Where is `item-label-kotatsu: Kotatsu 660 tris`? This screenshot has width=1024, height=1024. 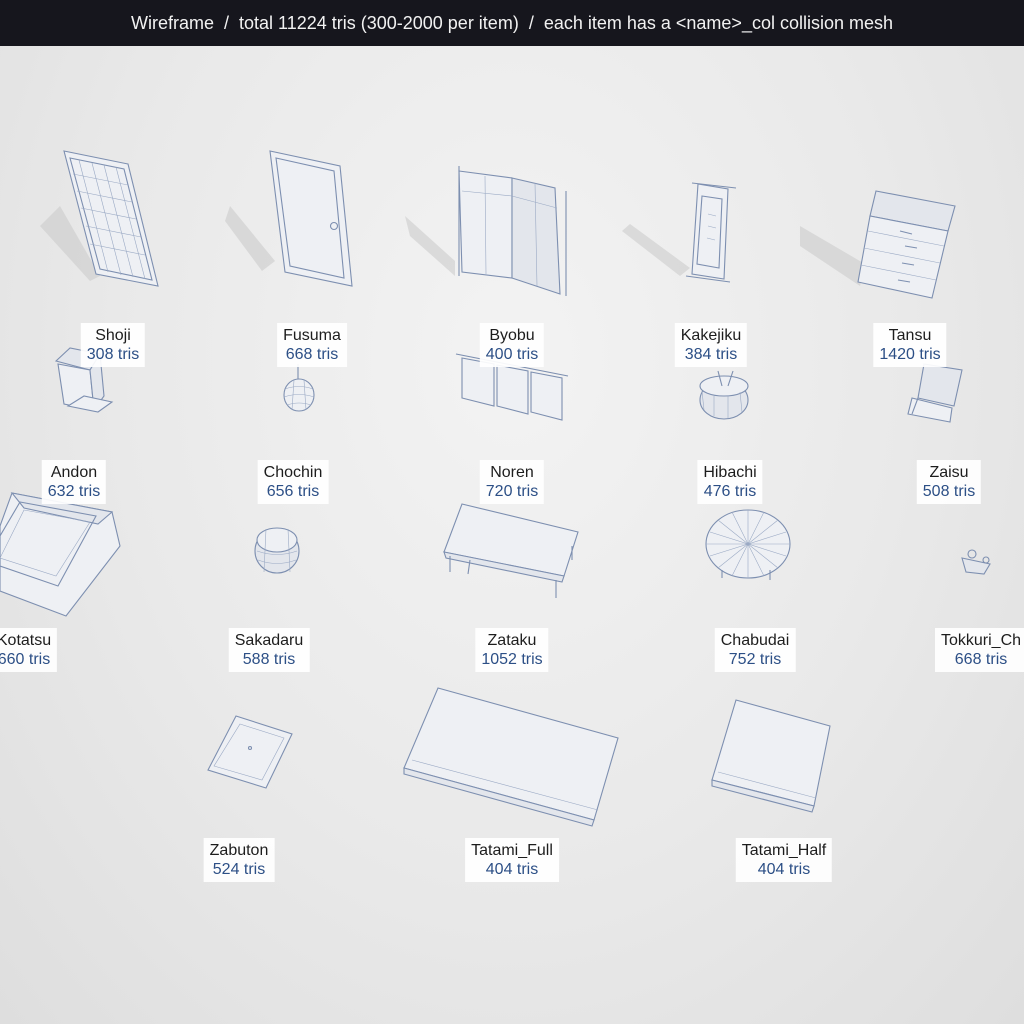
item-label-kotatsu: Kotatsu 660 tris is located at coordinates (29, 650).